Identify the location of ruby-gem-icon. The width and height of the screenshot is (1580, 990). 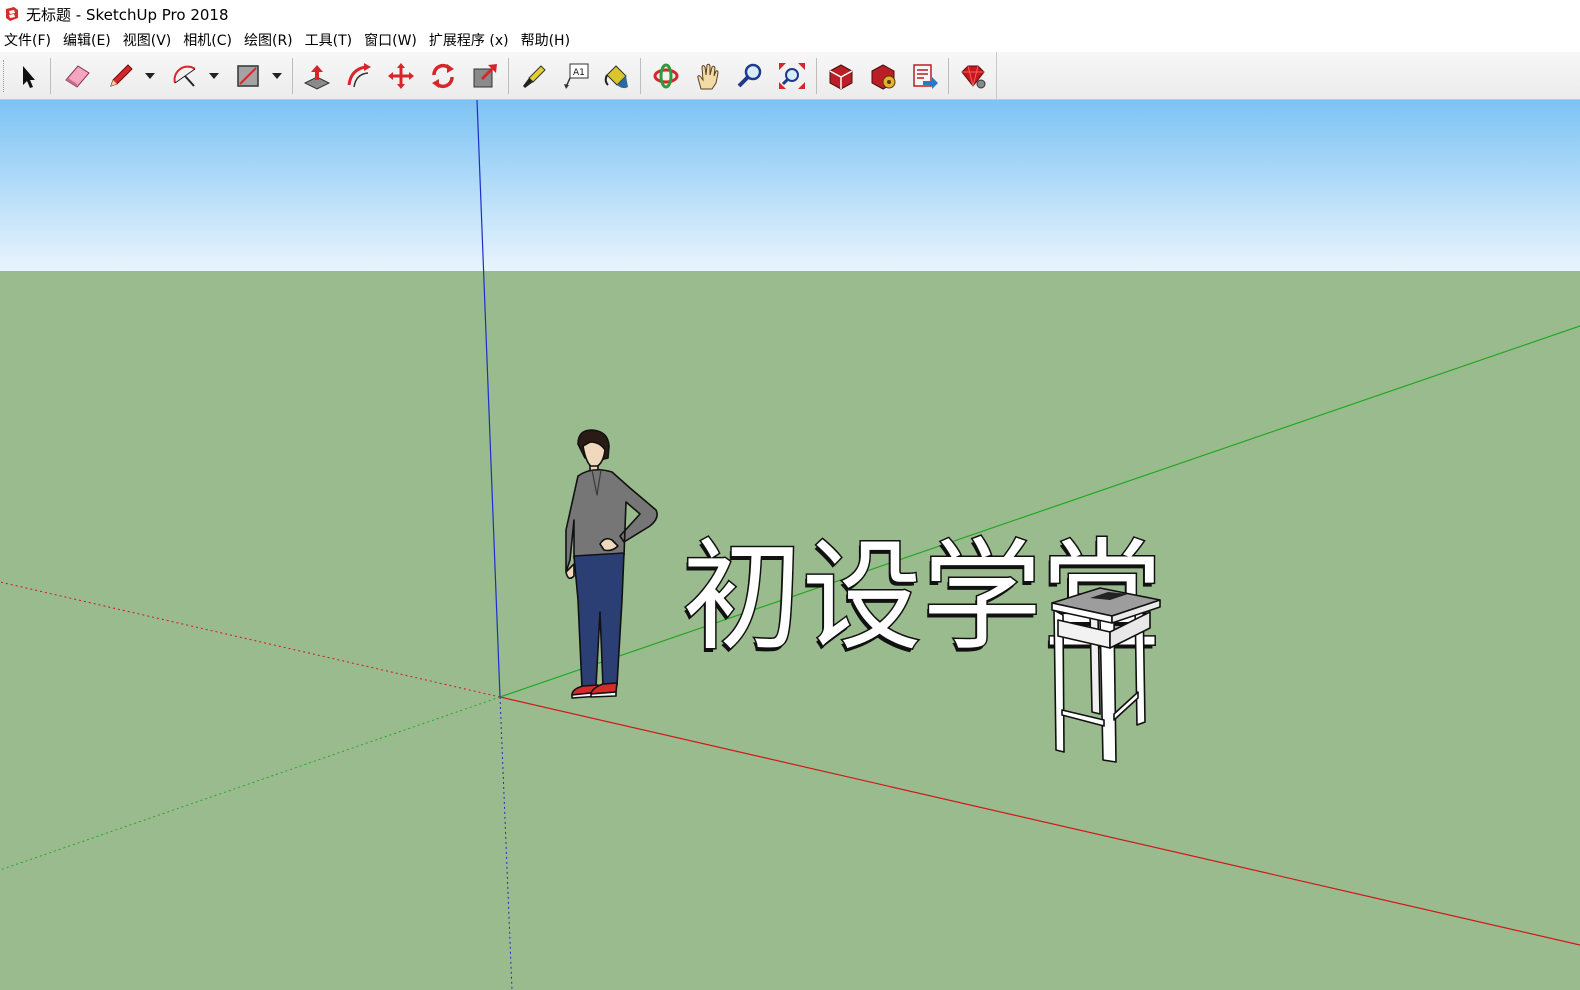
(973, 77).